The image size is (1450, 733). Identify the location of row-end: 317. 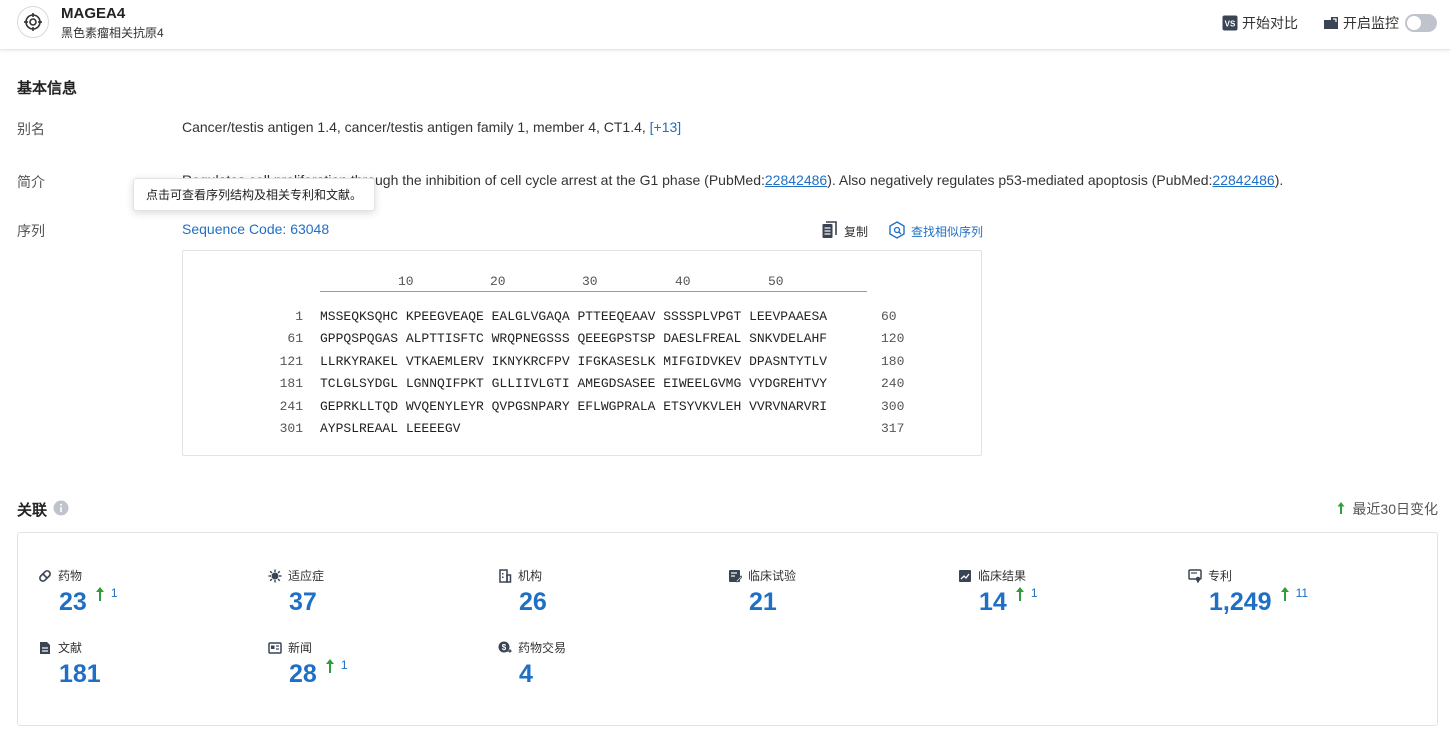
(893, 428).